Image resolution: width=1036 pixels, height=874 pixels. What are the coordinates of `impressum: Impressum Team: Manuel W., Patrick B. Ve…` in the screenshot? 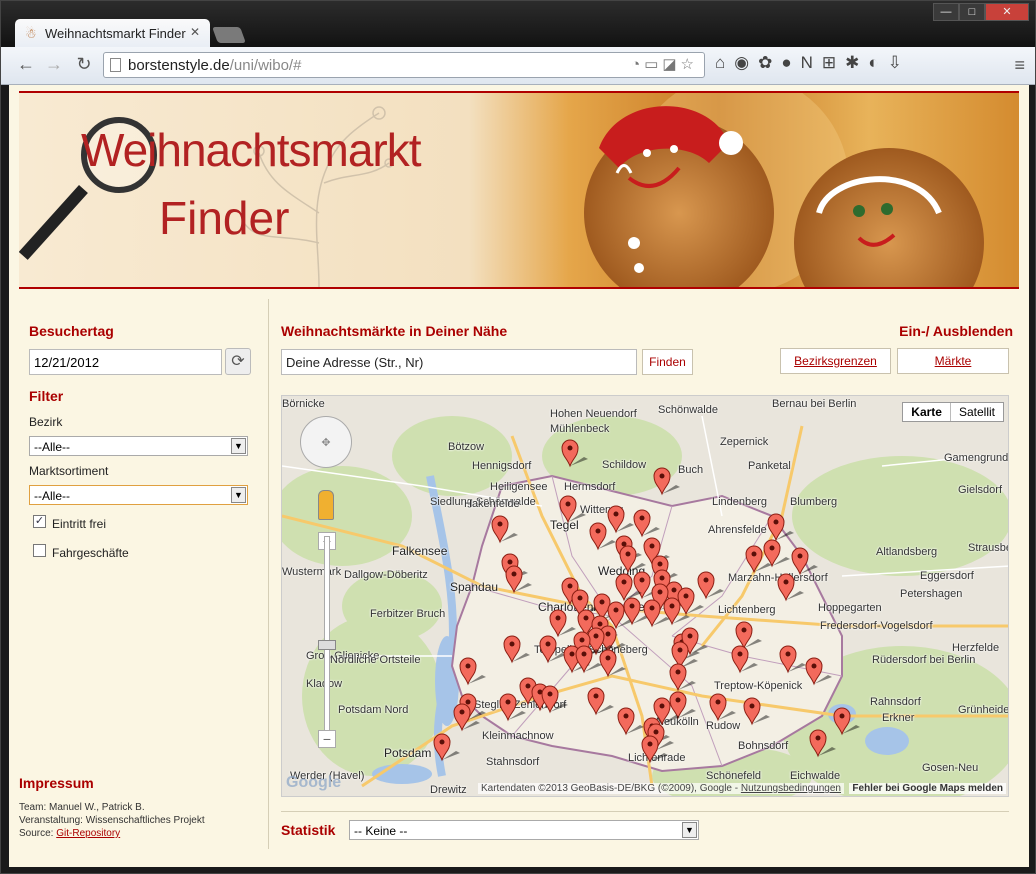 It's located at (112, 807).